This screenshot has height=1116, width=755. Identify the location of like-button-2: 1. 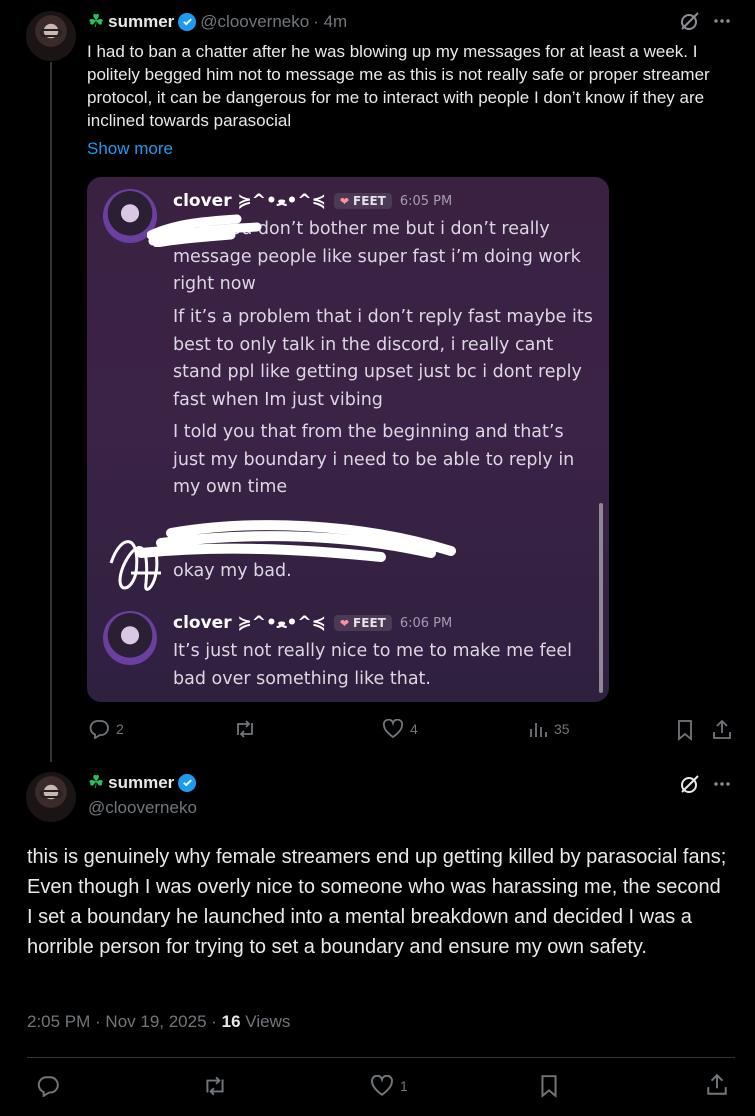
(389, 1086).